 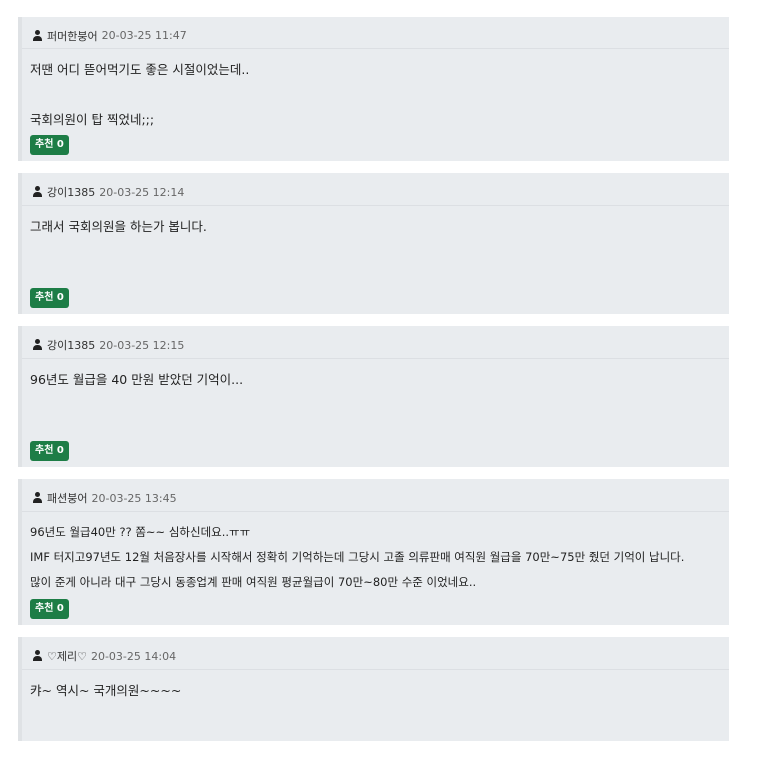 I want to click on comment-body: 그래서 국회의원을 하는가 봅니다., so click(x=375, y=245).